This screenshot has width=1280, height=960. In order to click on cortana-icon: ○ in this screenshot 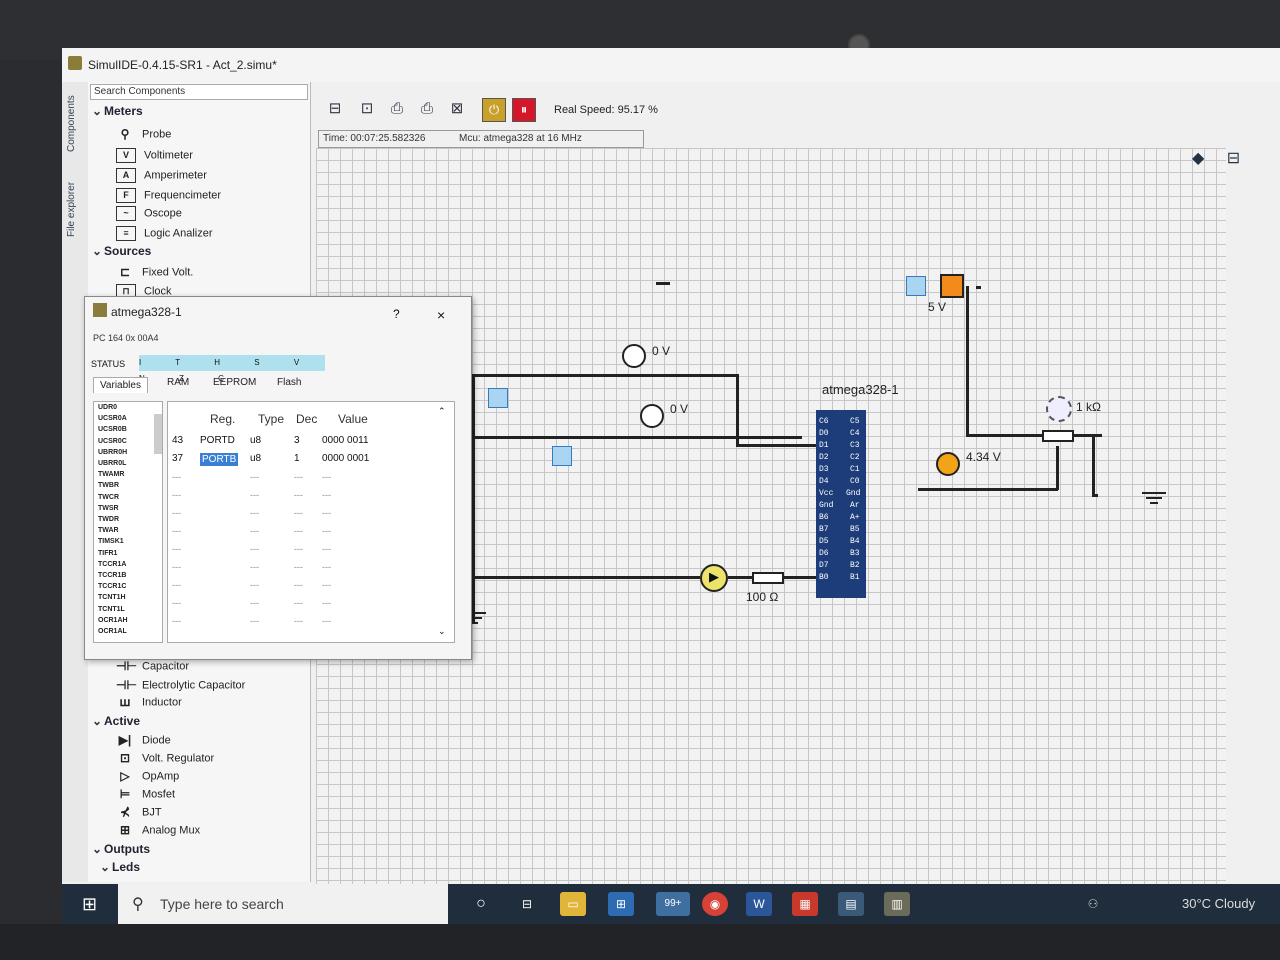, I will do `click(481, 904)`.